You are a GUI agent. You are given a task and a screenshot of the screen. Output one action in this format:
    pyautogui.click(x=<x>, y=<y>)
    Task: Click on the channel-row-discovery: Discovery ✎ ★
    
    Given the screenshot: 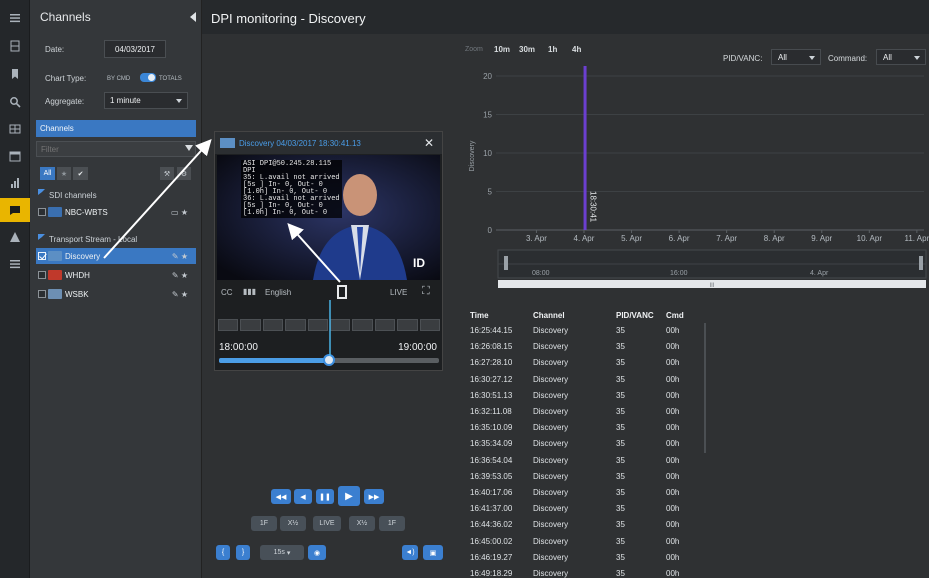 What is the action you would take?
    pyautogui.click(x=116, y=256)
    